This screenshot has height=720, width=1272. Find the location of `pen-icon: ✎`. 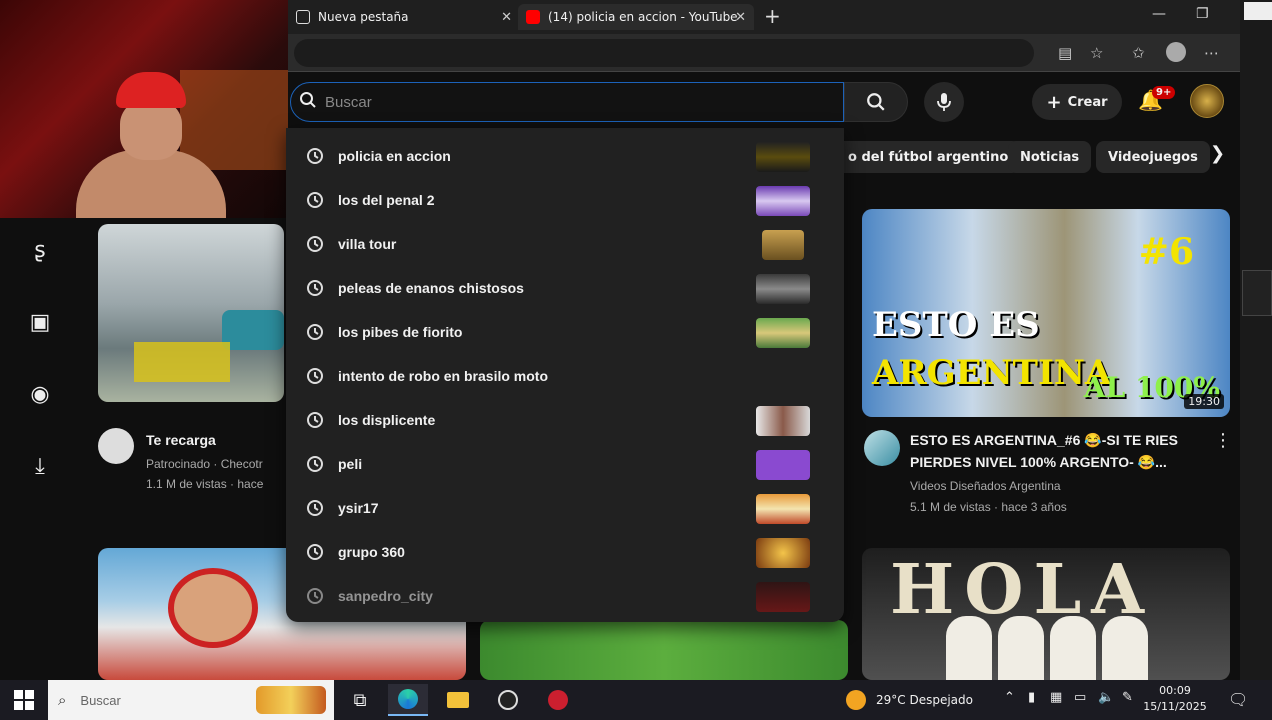

pen-icon: ✎ is located at coordinates (1127, 697).